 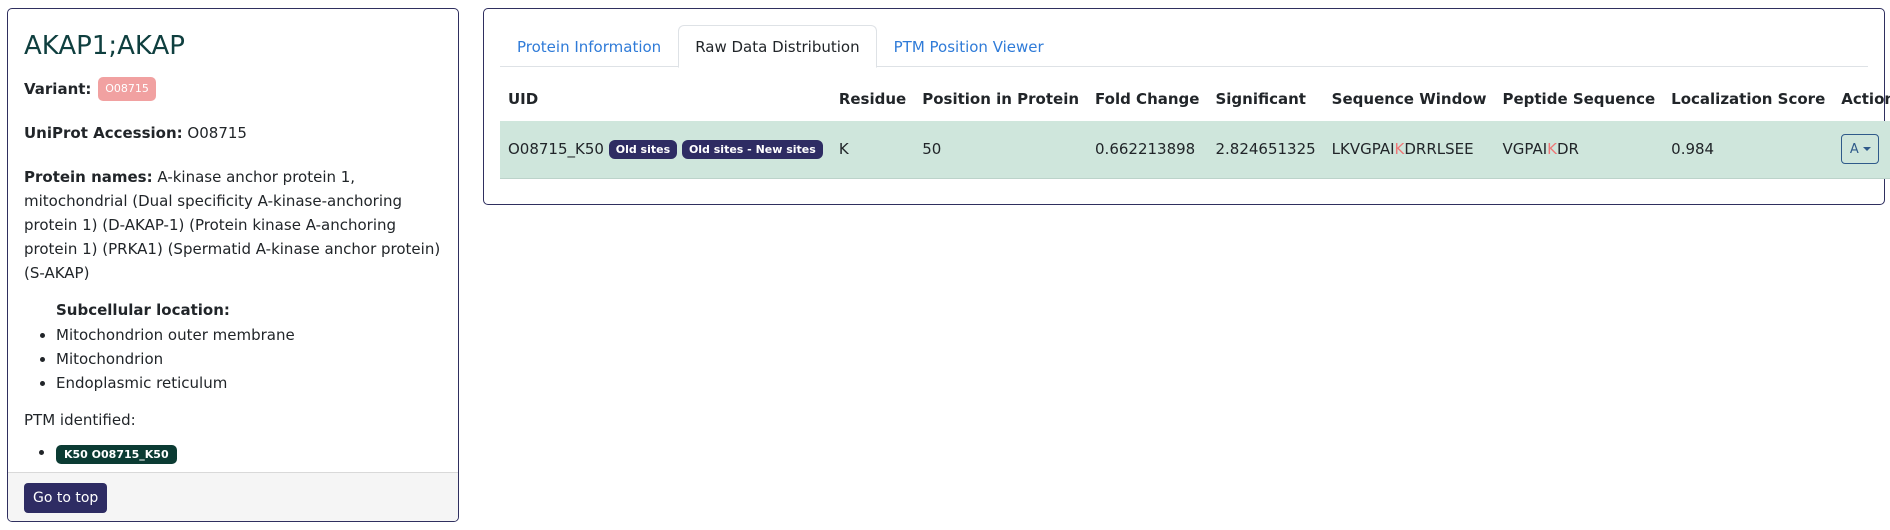 What do you see at coordinates (589, 46) in the screenshot?
I see `tab-protein-information: Protein Information` at bounding box center [589, 46].